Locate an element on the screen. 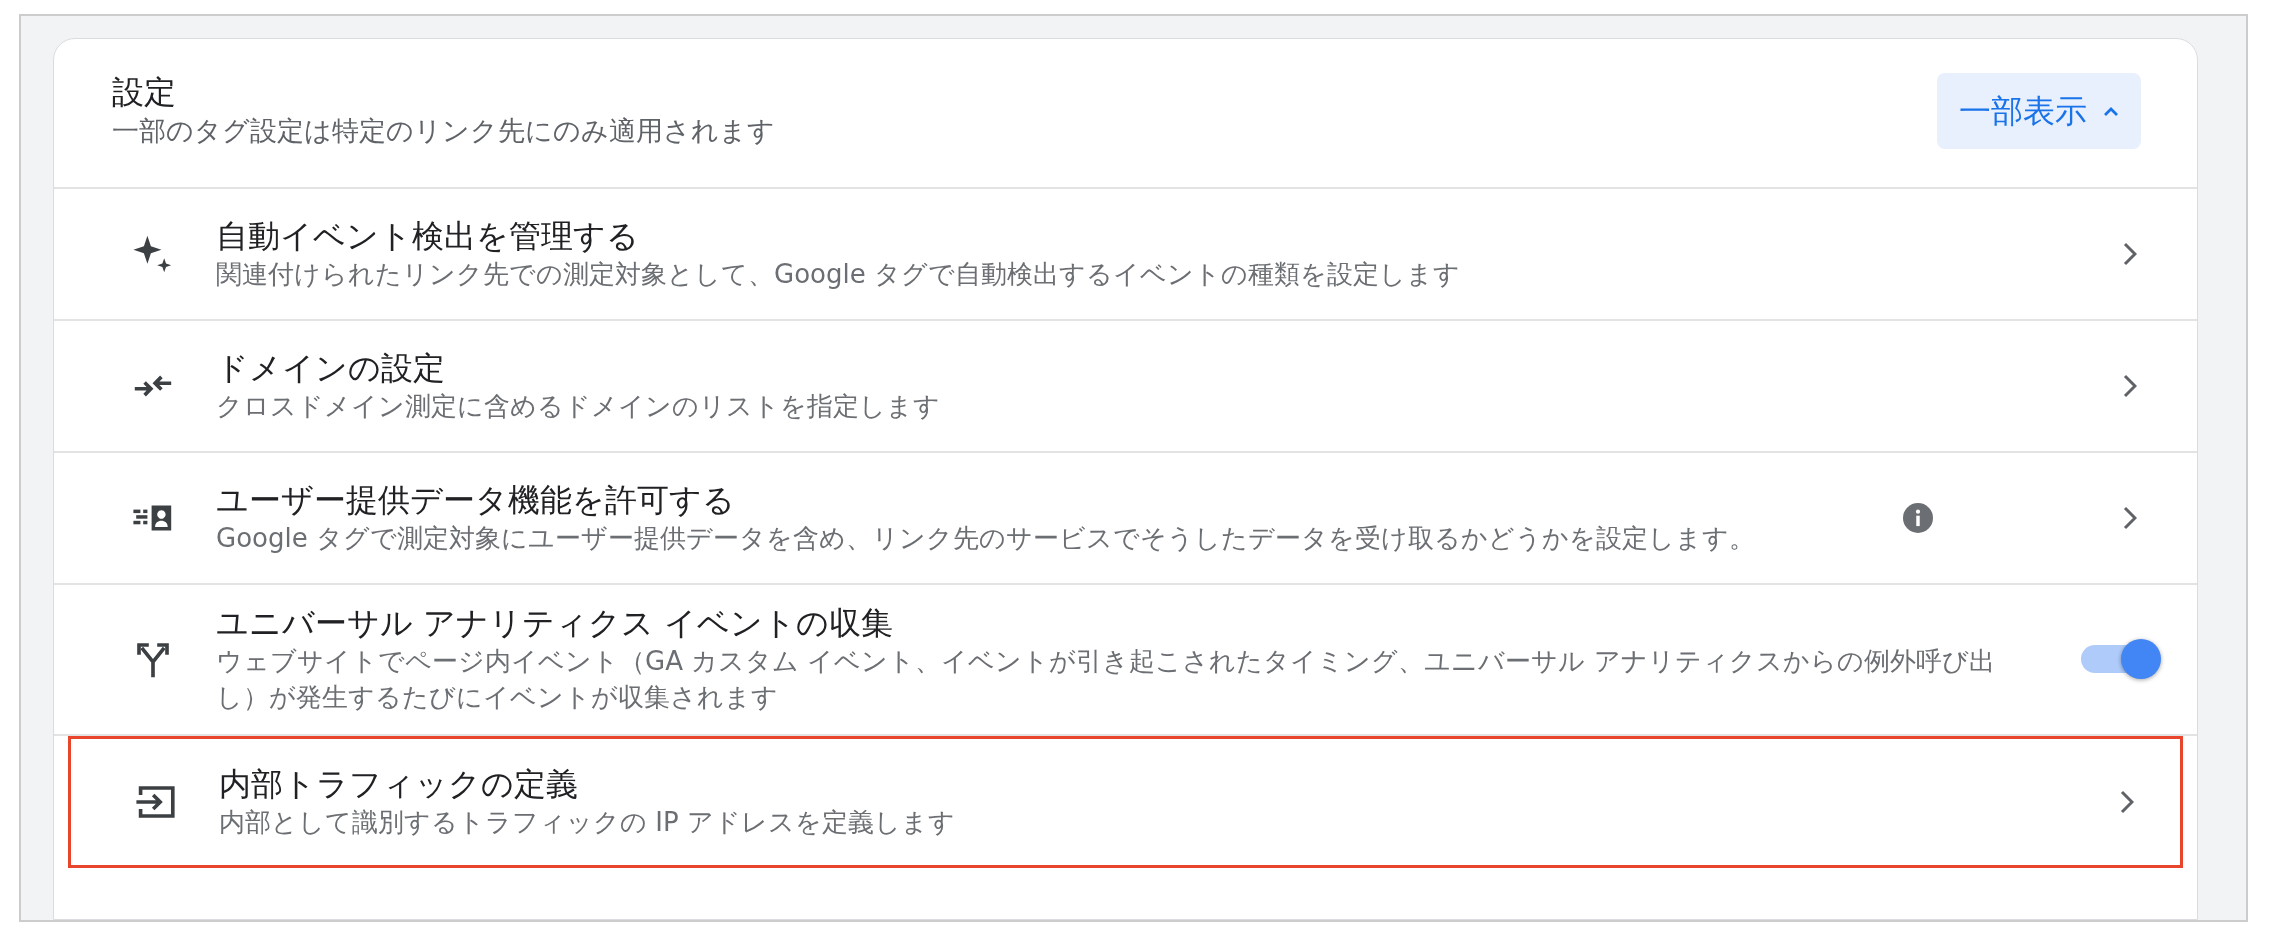 The width and height of the screenshot is (2270, 952). setting-description: クロスドメイン測定に含めるドメインのリストを指定します is located at coordinates (578, 406).